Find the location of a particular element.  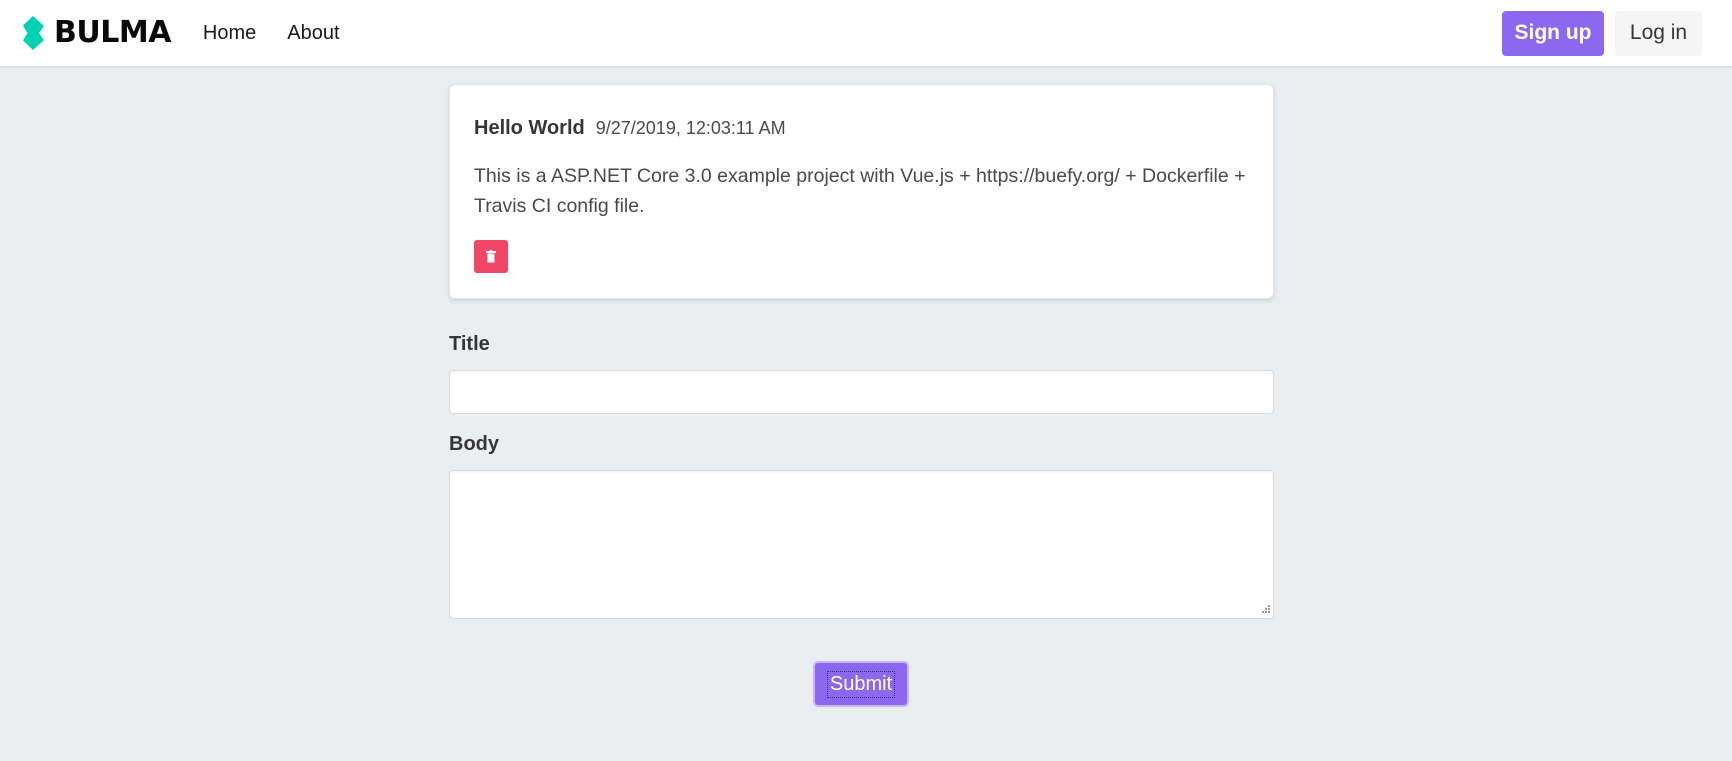

submit-button-label: Submit is located at coordinates (861, 684).